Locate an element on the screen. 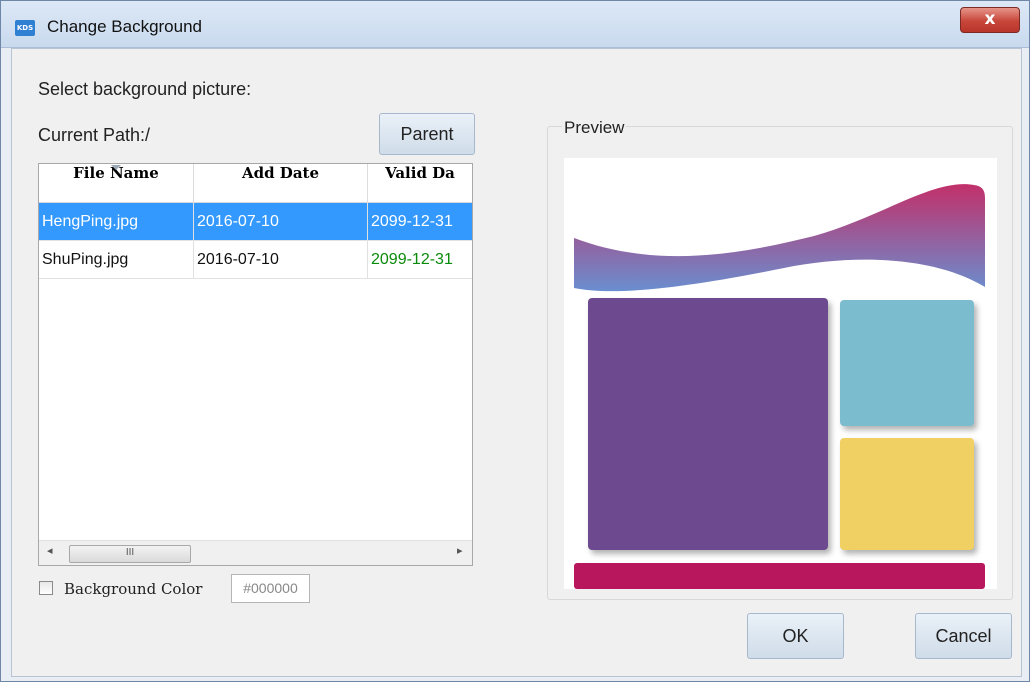 The image size is (1030, 682). preview-wave is located at coordinates (779, 238).